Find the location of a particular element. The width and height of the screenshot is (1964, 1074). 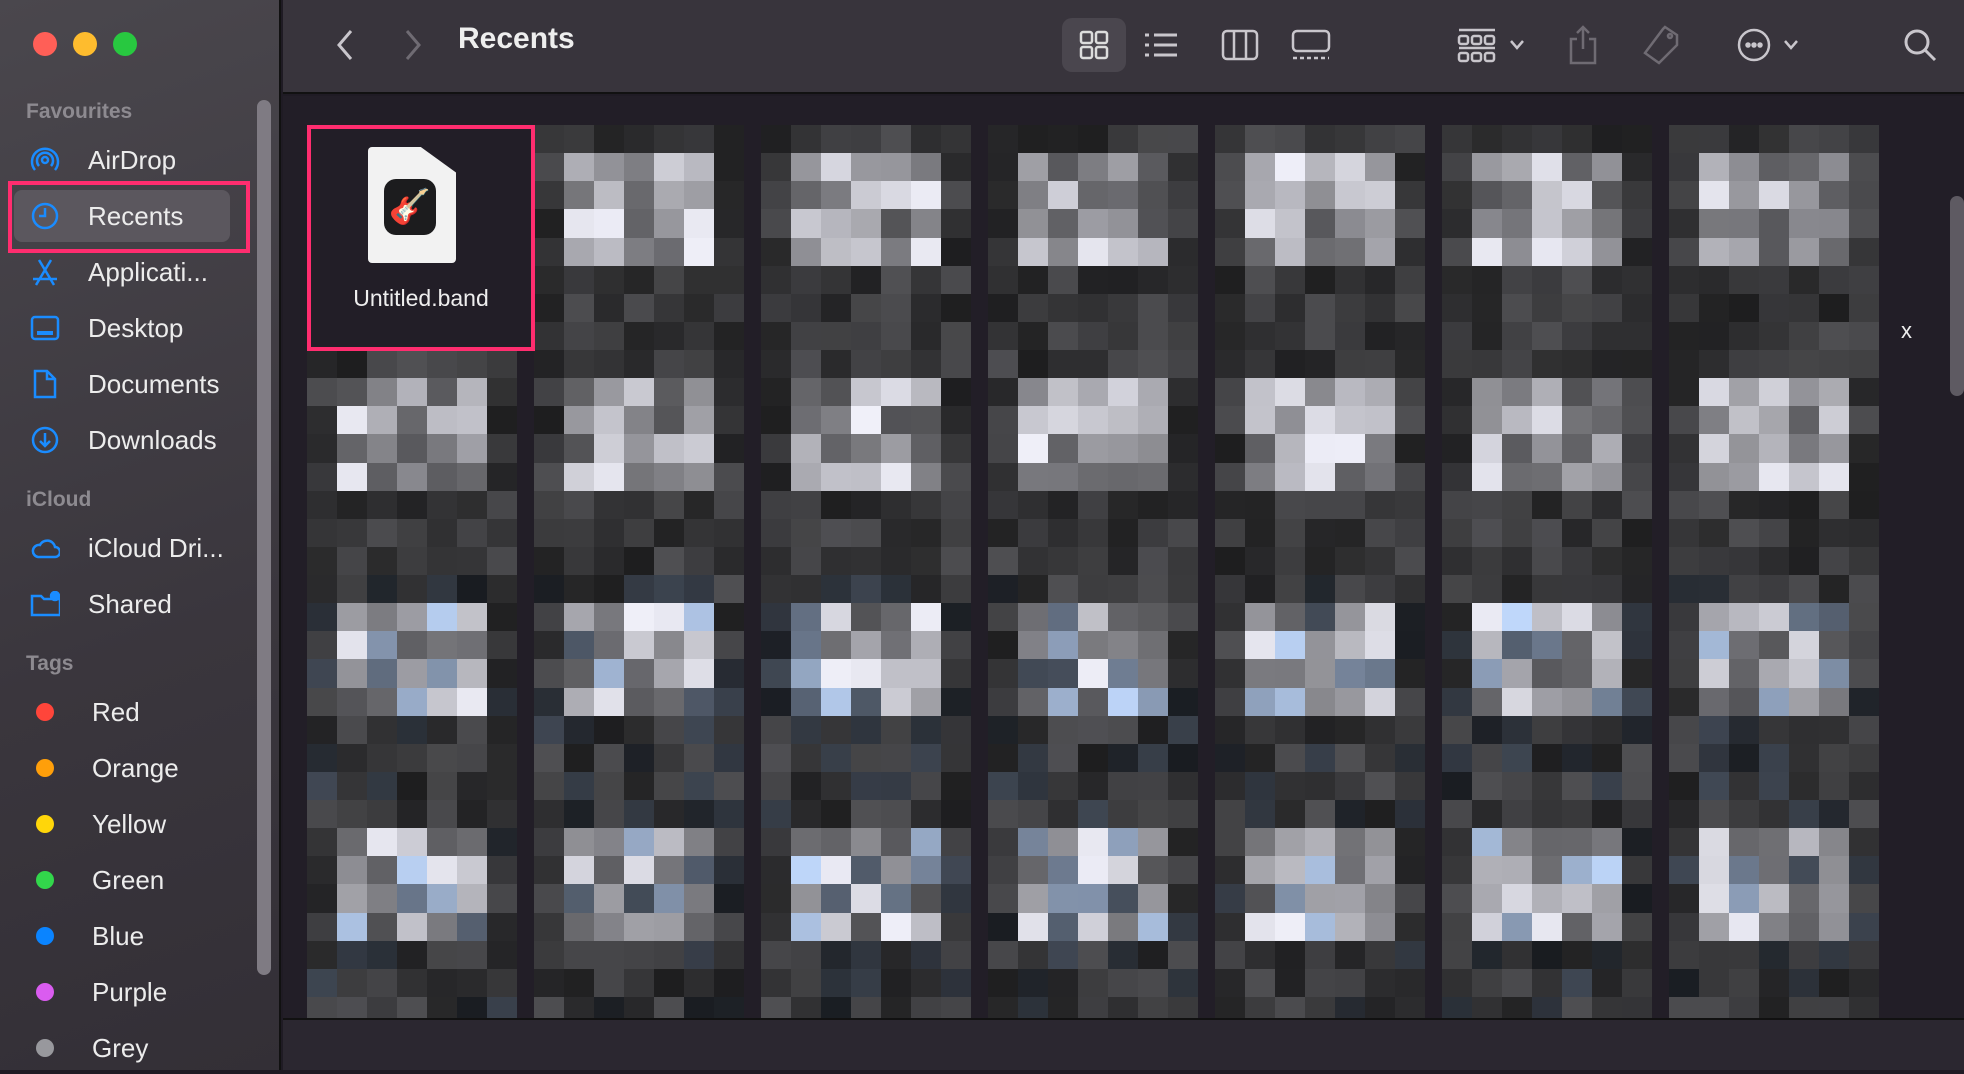

sidebar-item-green: Green is located at coordinates (122, 880).